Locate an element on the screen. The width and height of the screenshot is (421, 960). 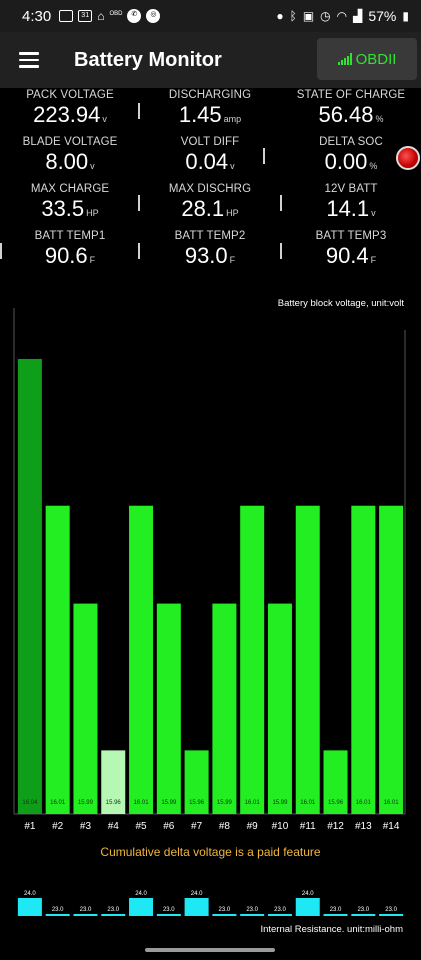
google-home-icon: ⌂ is located at coordinates (101, 16).